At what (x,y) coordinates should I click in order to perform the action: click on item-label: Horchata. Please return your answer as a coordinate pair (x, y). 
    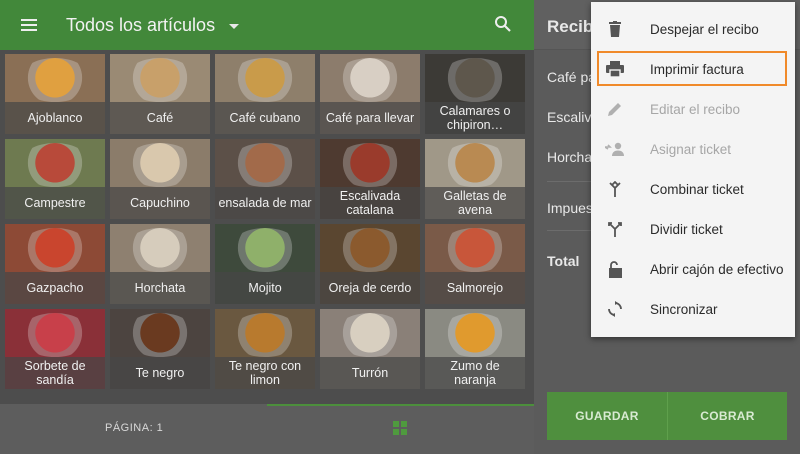
    Looking at the image, I should click on (160, 288).